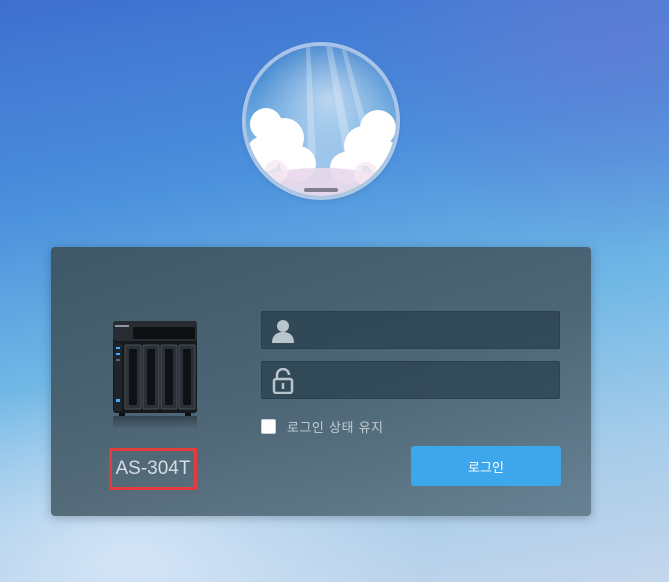  I want to click on password-input, so click(433, 381).